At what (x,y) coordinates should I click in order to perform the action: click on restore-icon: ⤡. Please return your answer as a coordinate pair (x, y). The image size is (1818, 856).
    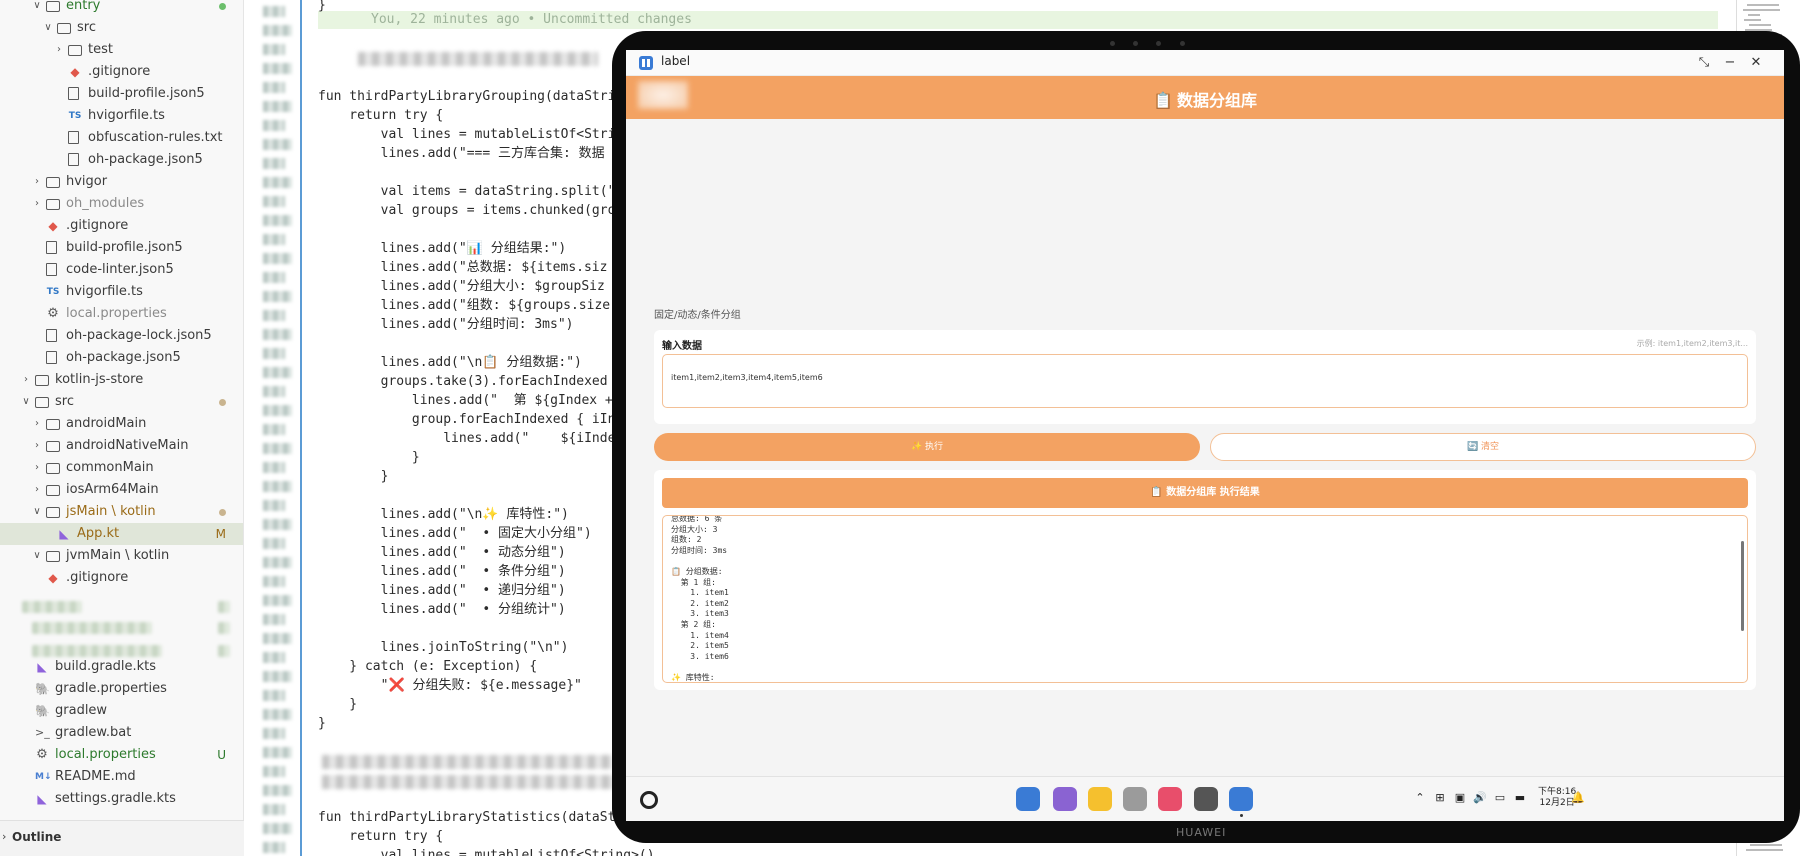
    Looking at the image, I should click on (1704, 63).